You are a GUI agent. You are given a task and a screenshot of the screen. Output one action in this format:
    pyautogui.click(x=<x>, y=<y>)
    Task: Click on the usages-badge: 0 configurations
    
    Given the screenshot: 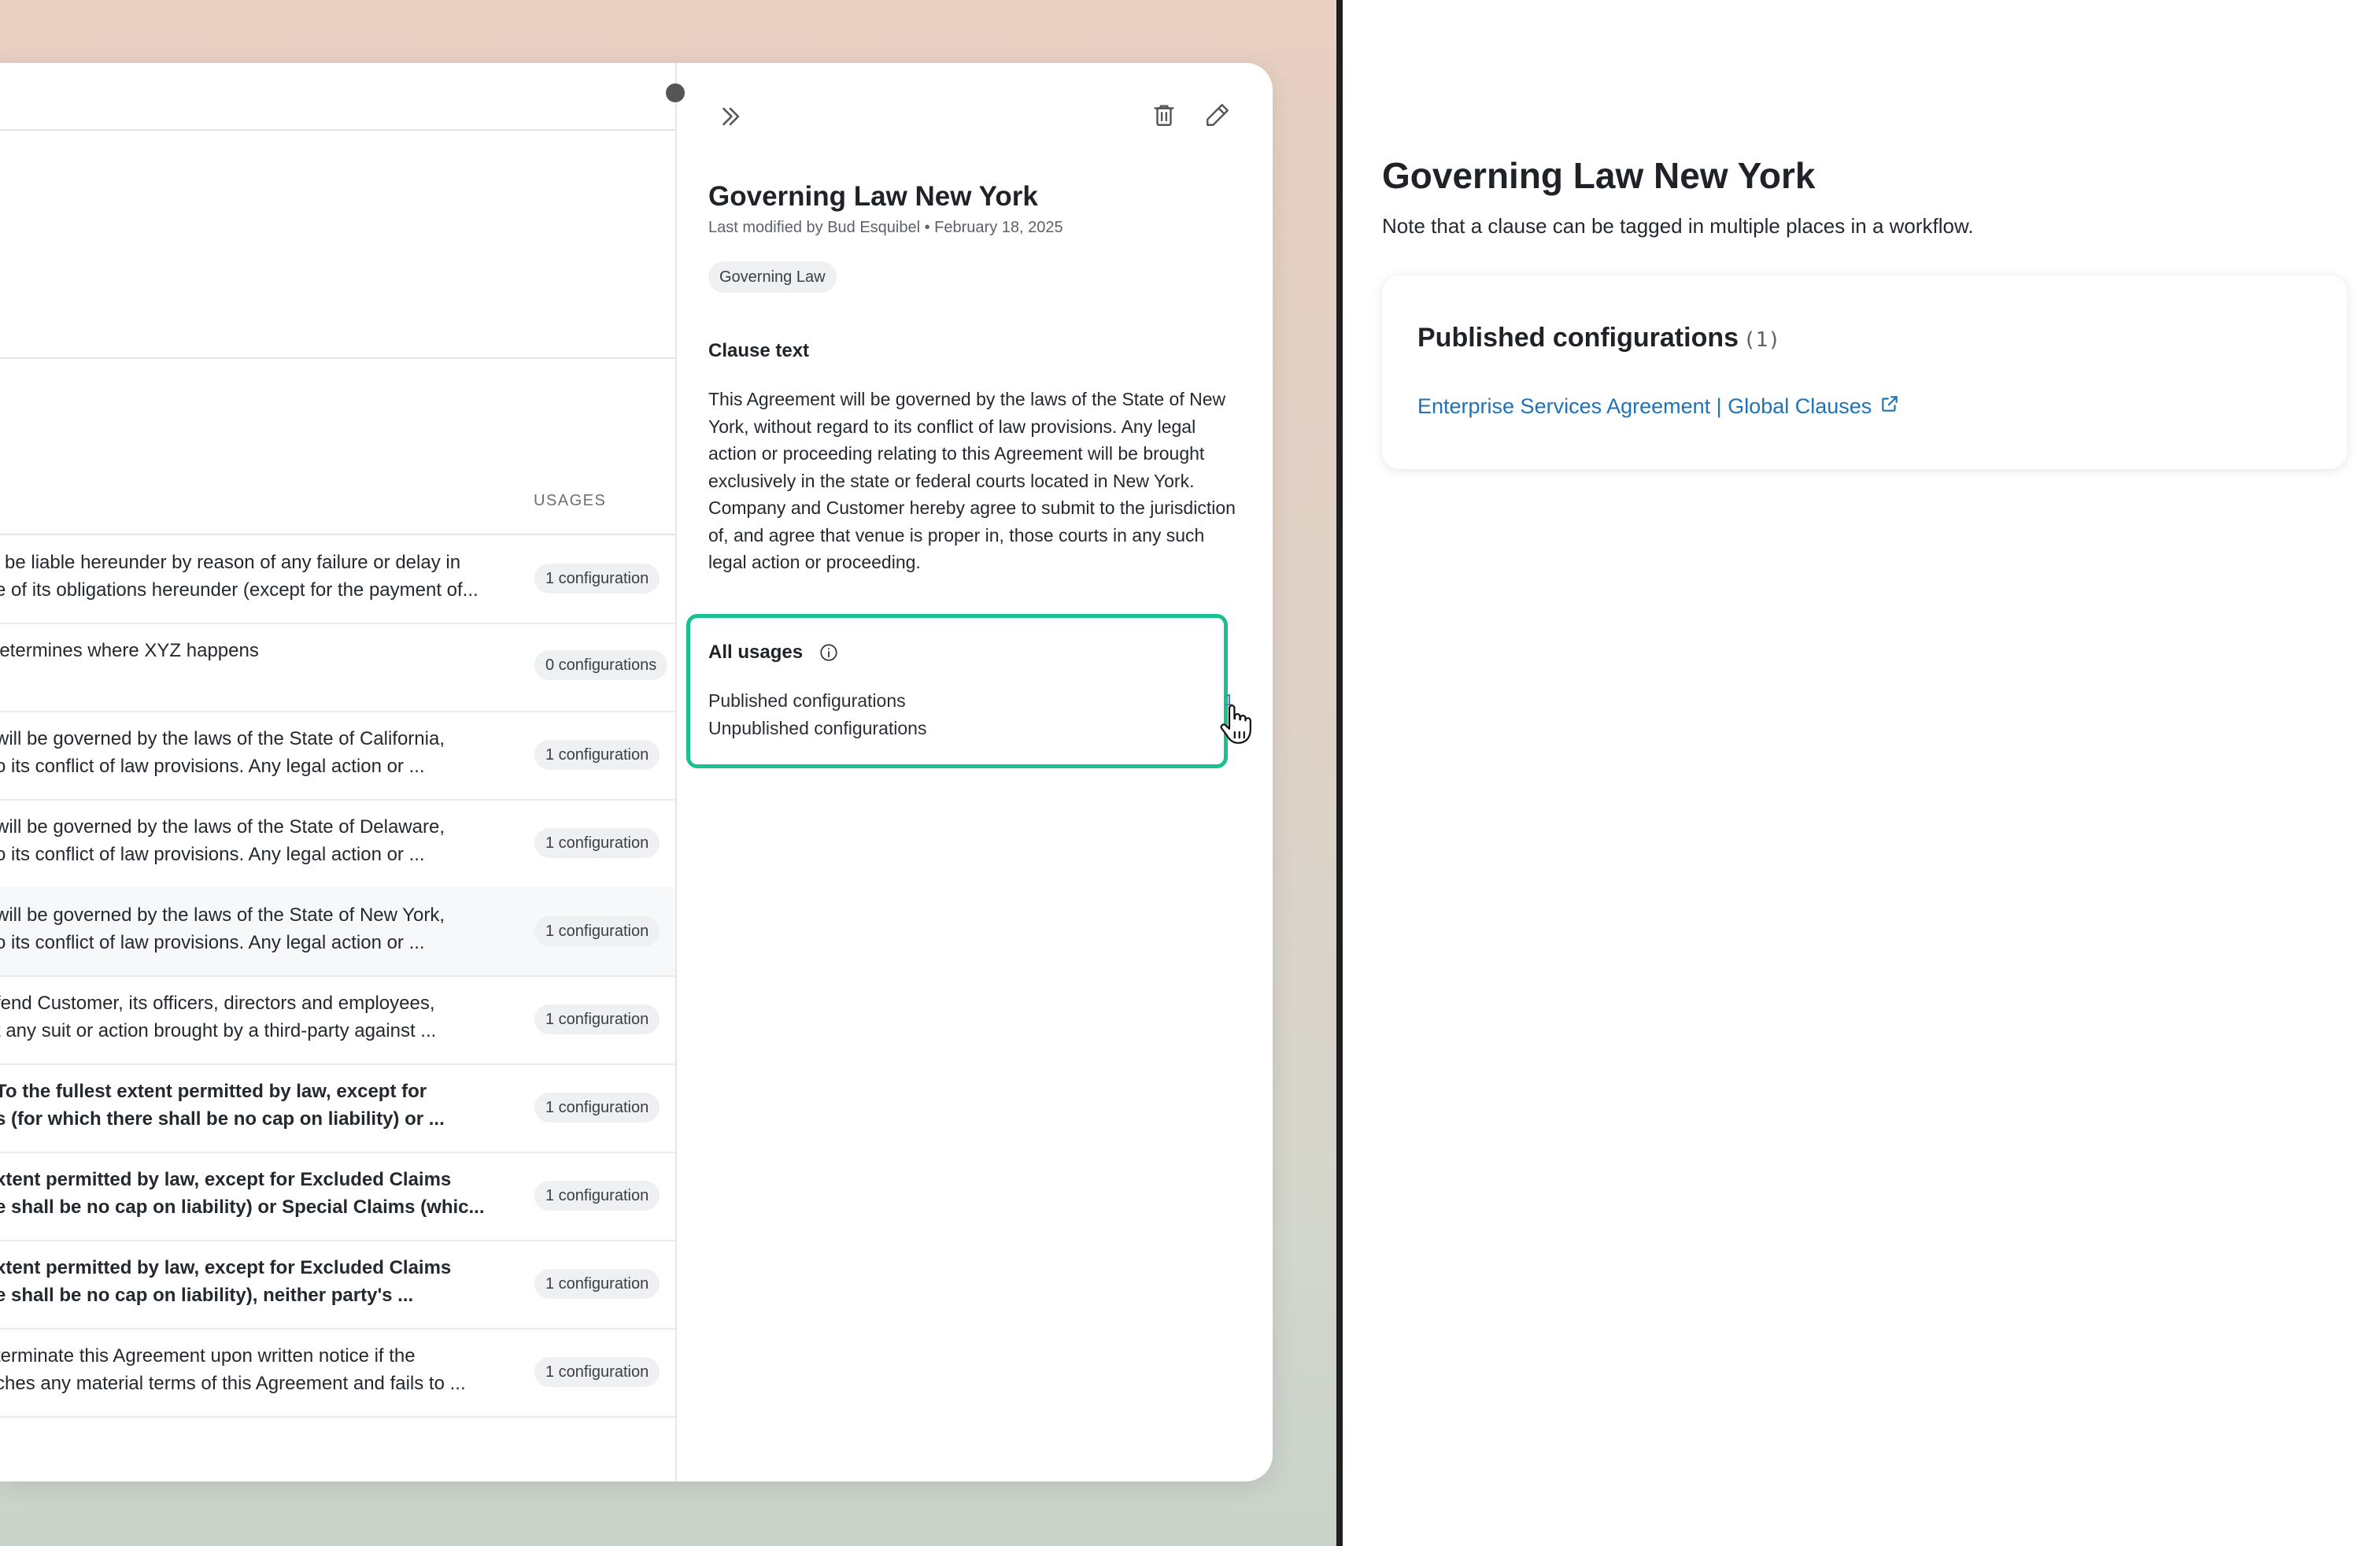 What is the action you would take?
    pyautogui.click(x=601, y=665)
    